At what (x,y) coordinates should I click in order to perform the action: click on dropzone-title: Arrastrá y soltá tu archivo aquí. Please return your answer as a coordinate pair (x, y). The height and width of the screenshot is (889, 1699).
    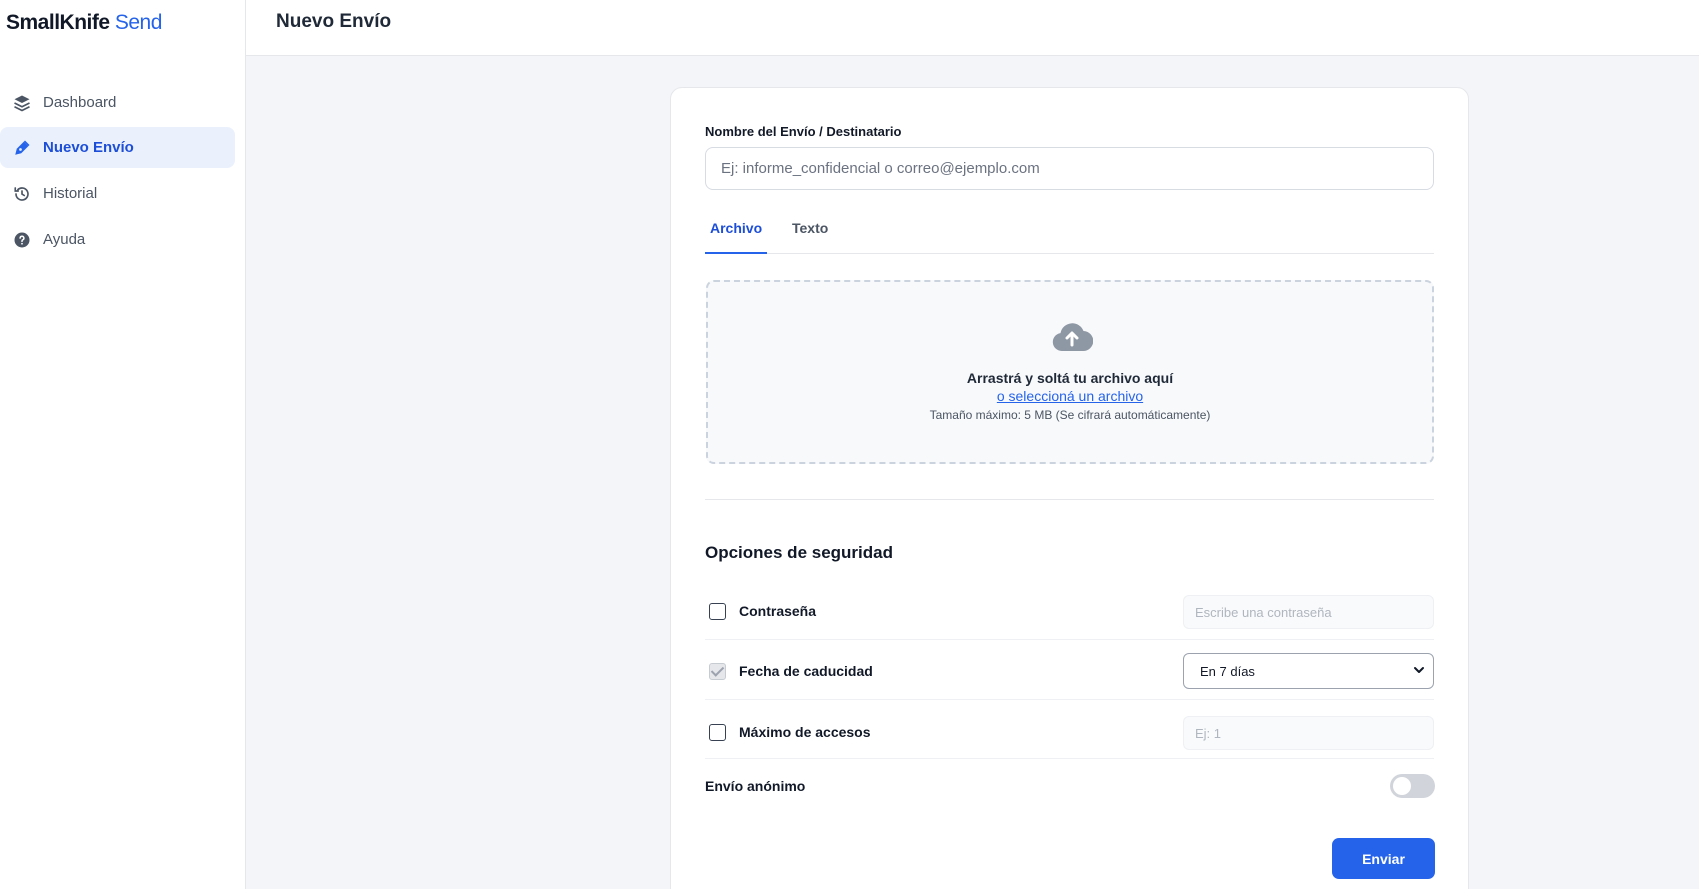
    Looking at the image, I should click on (1070, 378).